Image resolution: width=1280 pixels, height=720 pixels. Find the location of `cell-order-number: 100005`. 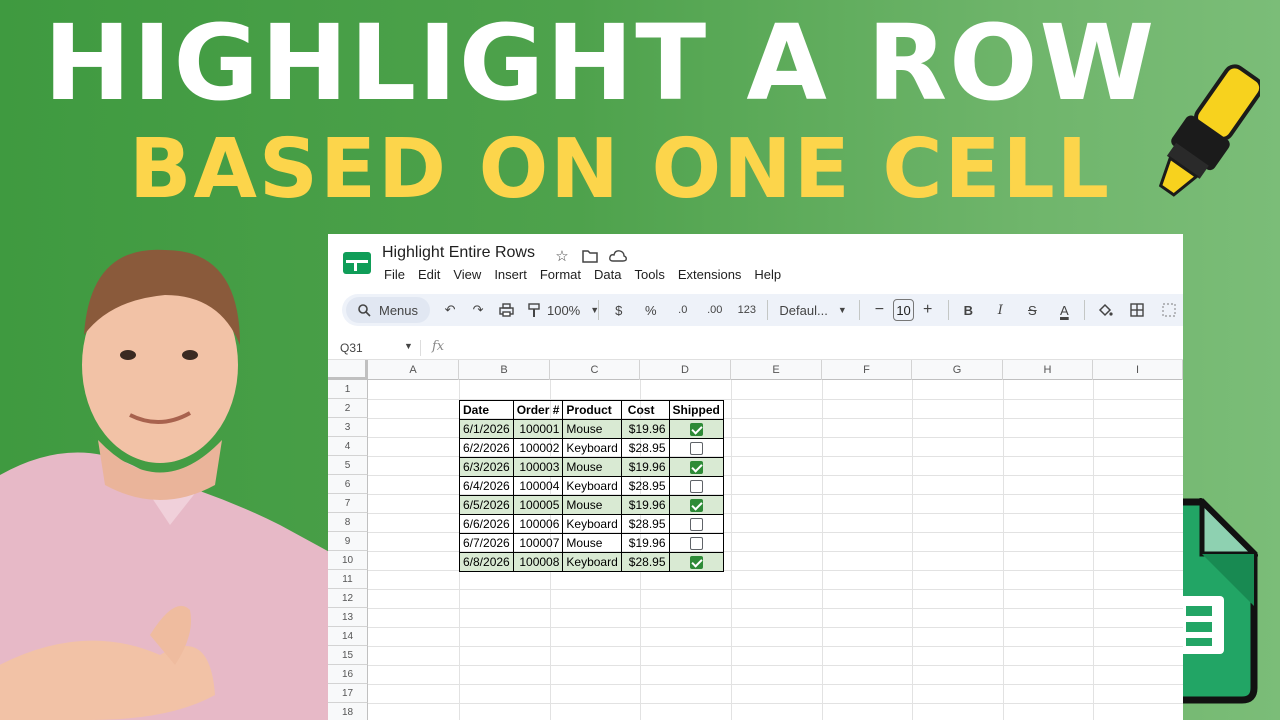

cell-order-number: 100005 is located at coordinates (538, 505).